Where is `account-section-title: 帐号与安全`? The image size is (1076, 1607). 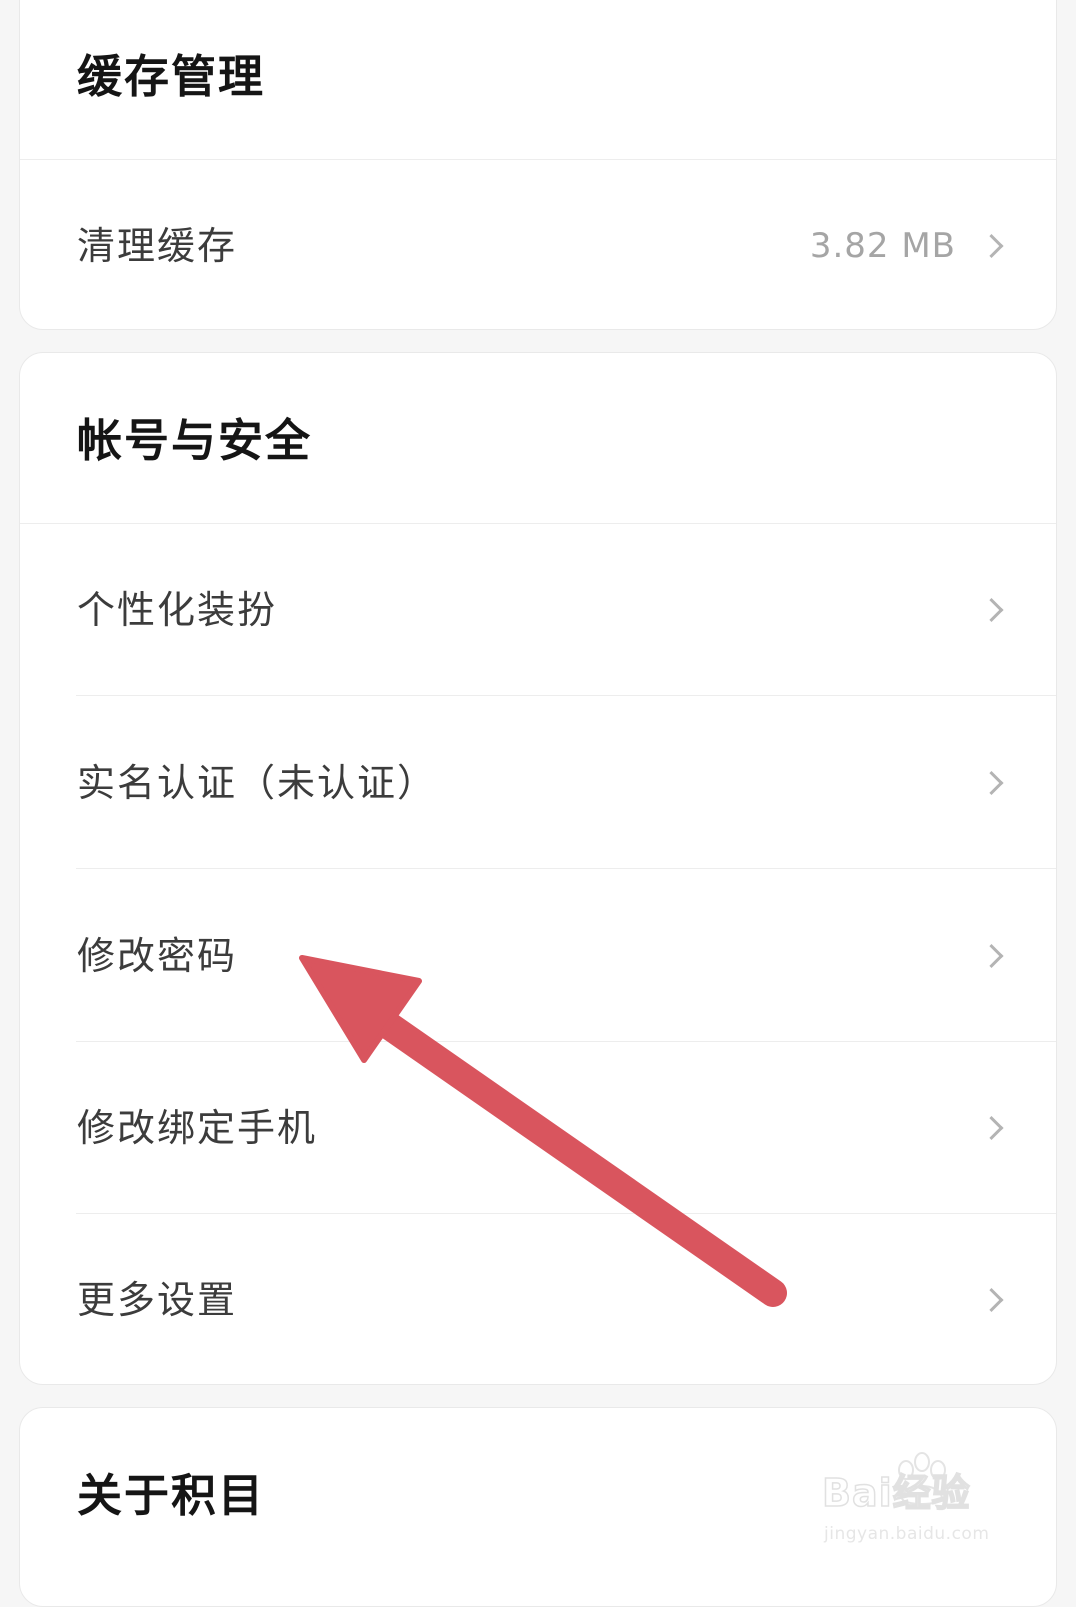
account-section-title: 帐号与安全 is located at coordinates (195, 440).